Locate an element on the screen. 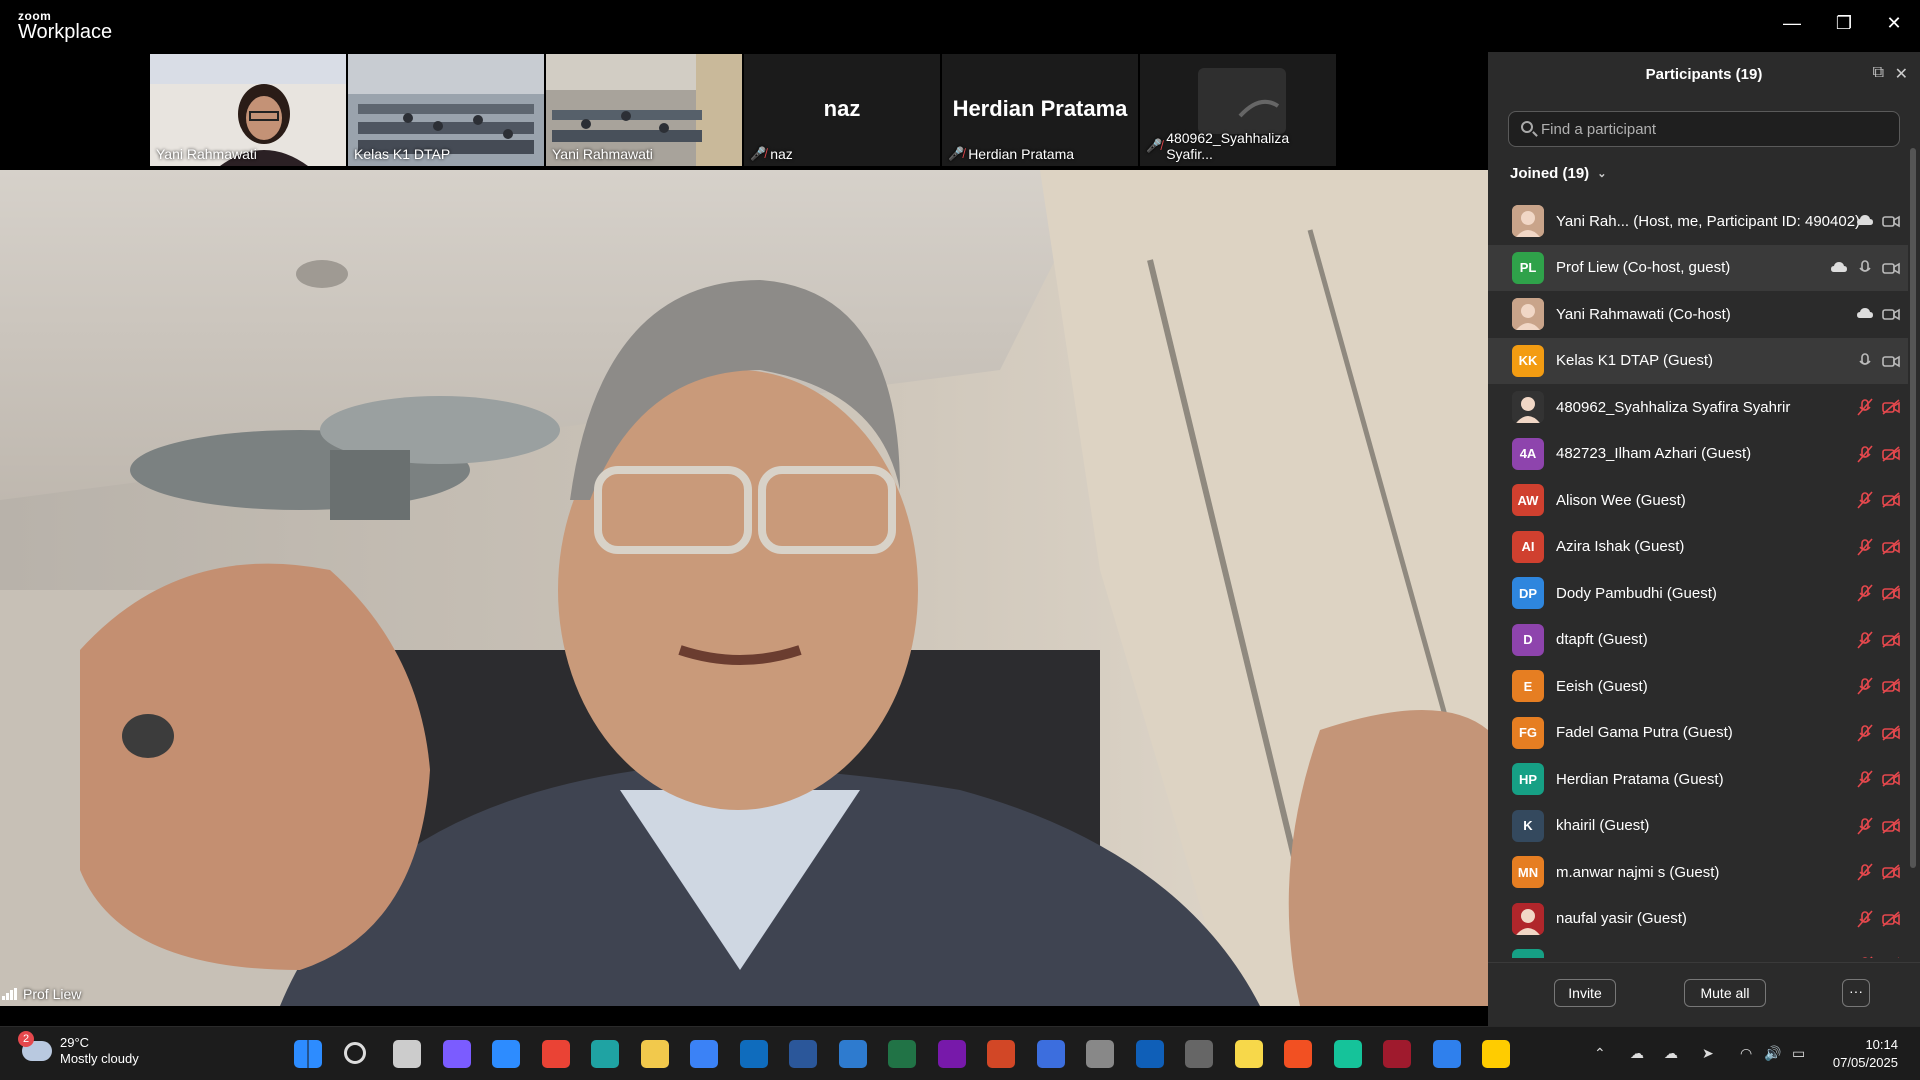  sticky-notes-icon is located at coordinates (1248, 1054).